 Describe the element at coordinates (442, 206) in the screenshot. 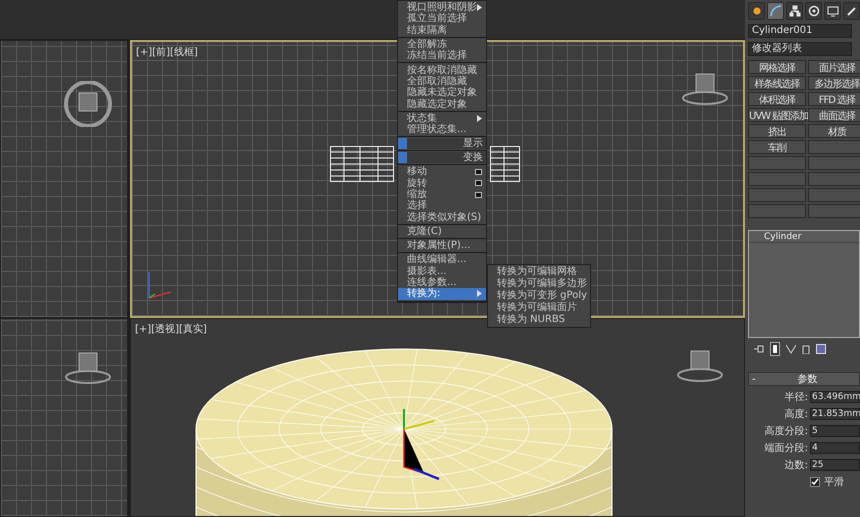

I see `menu-item: 选择` at that location.